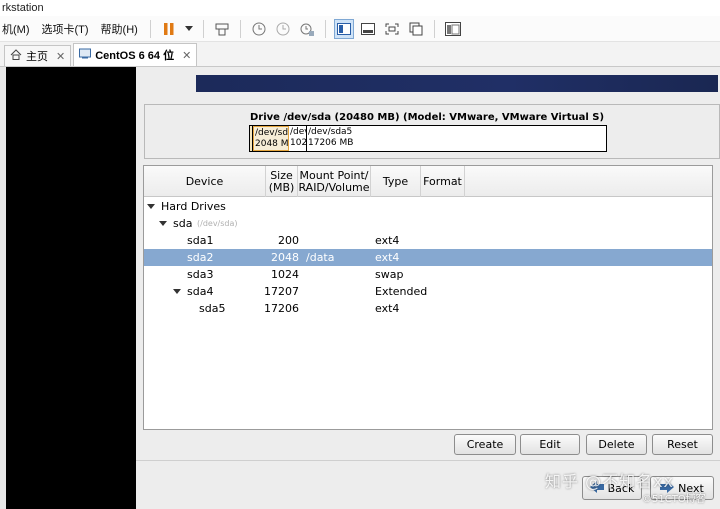  What do you see at coordinates (401, 291) in the screenshot?
I see `row-type: Extended` at bounding box center [401, 291].